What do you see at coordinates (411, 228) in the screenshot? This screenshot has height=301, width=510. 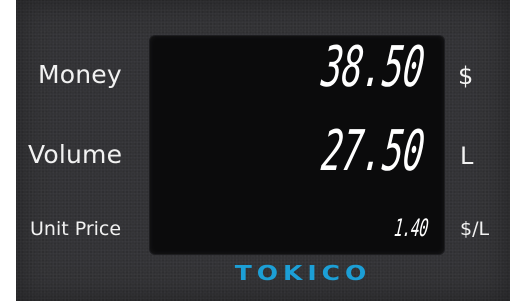 I see `unit-price-value: 1.40` at bounding box center [411, 228].